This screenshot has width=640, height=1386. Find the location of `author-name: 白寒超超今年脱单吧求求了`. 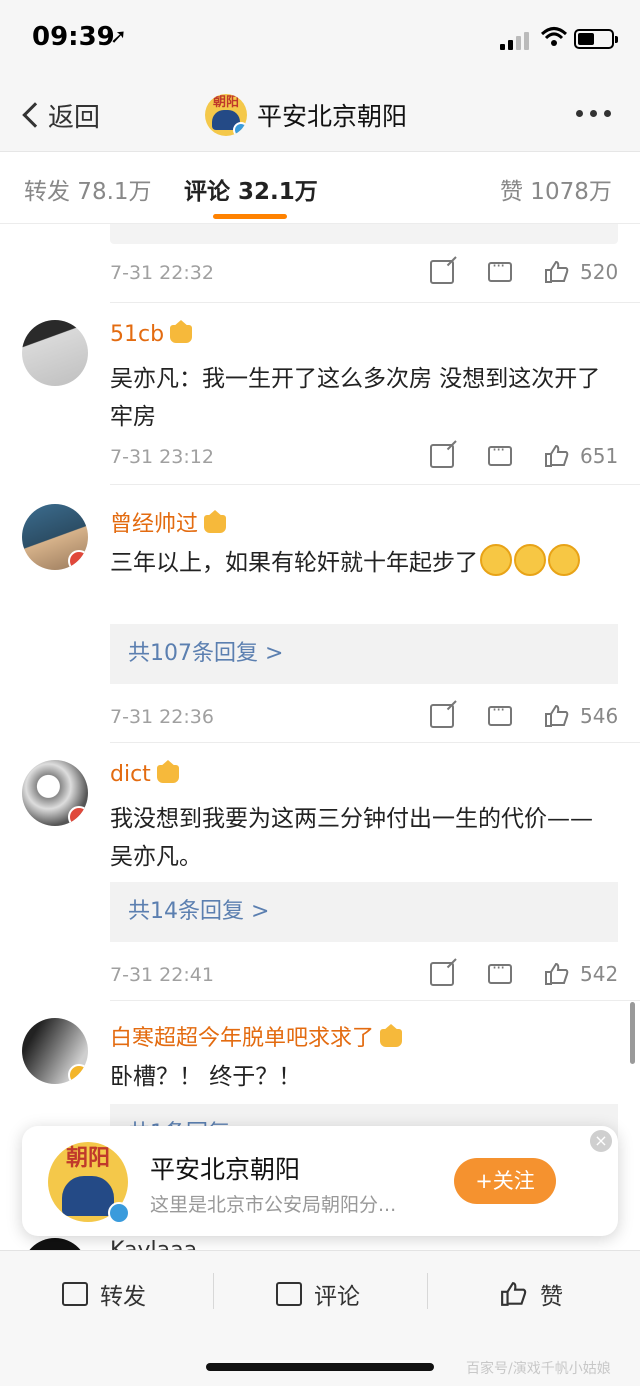

author-name: 白寒超超今年脱单吧求求了 is located at coordinates (242, 1038).